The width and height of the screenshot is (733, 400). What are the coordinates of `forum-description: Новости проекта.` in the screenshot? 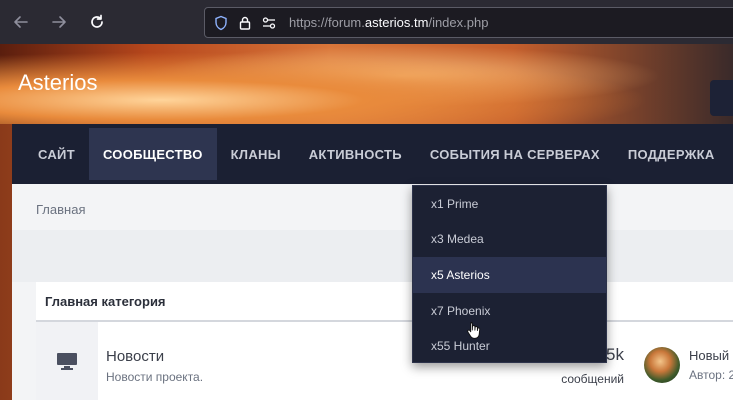 It's located at (155, 377).